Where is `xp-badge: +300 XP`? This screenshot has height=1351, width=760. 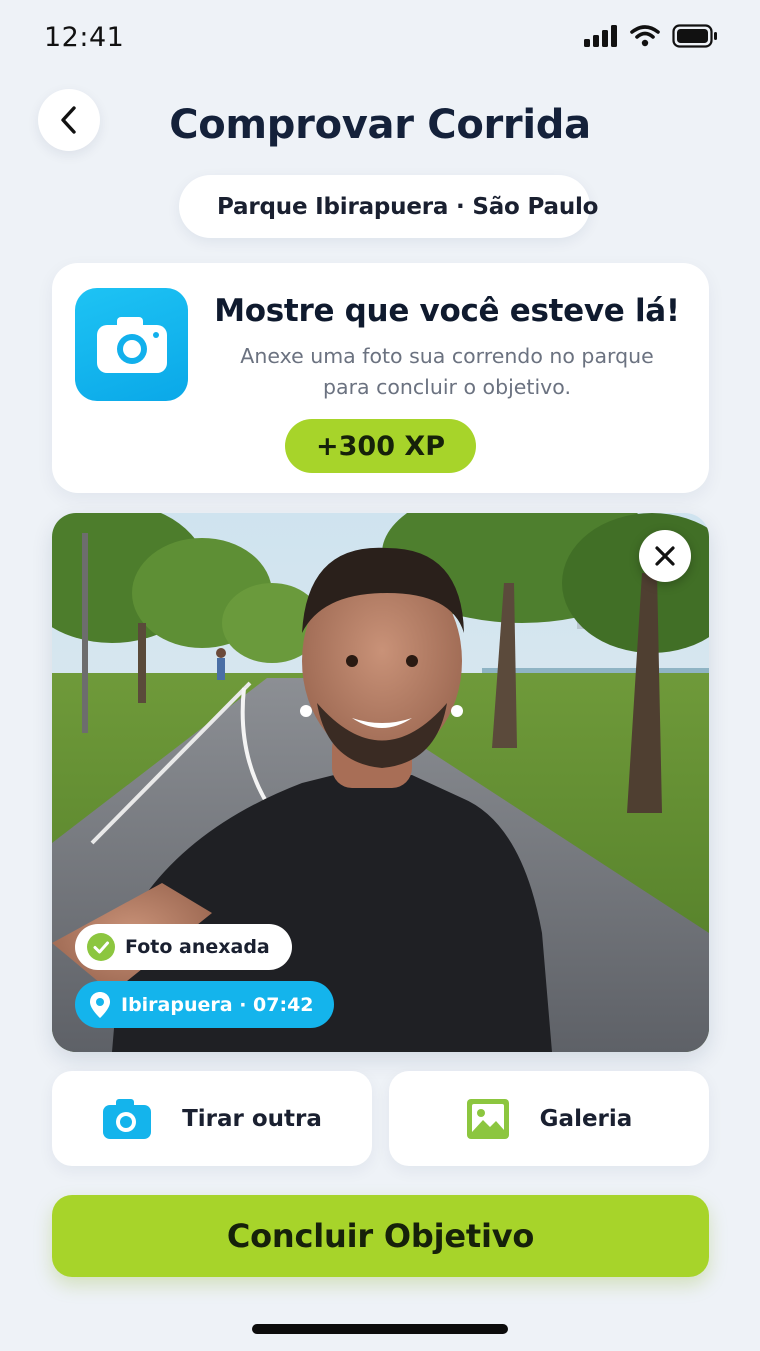 xp-badge: +300 XP is located at coordinates (380, 446).